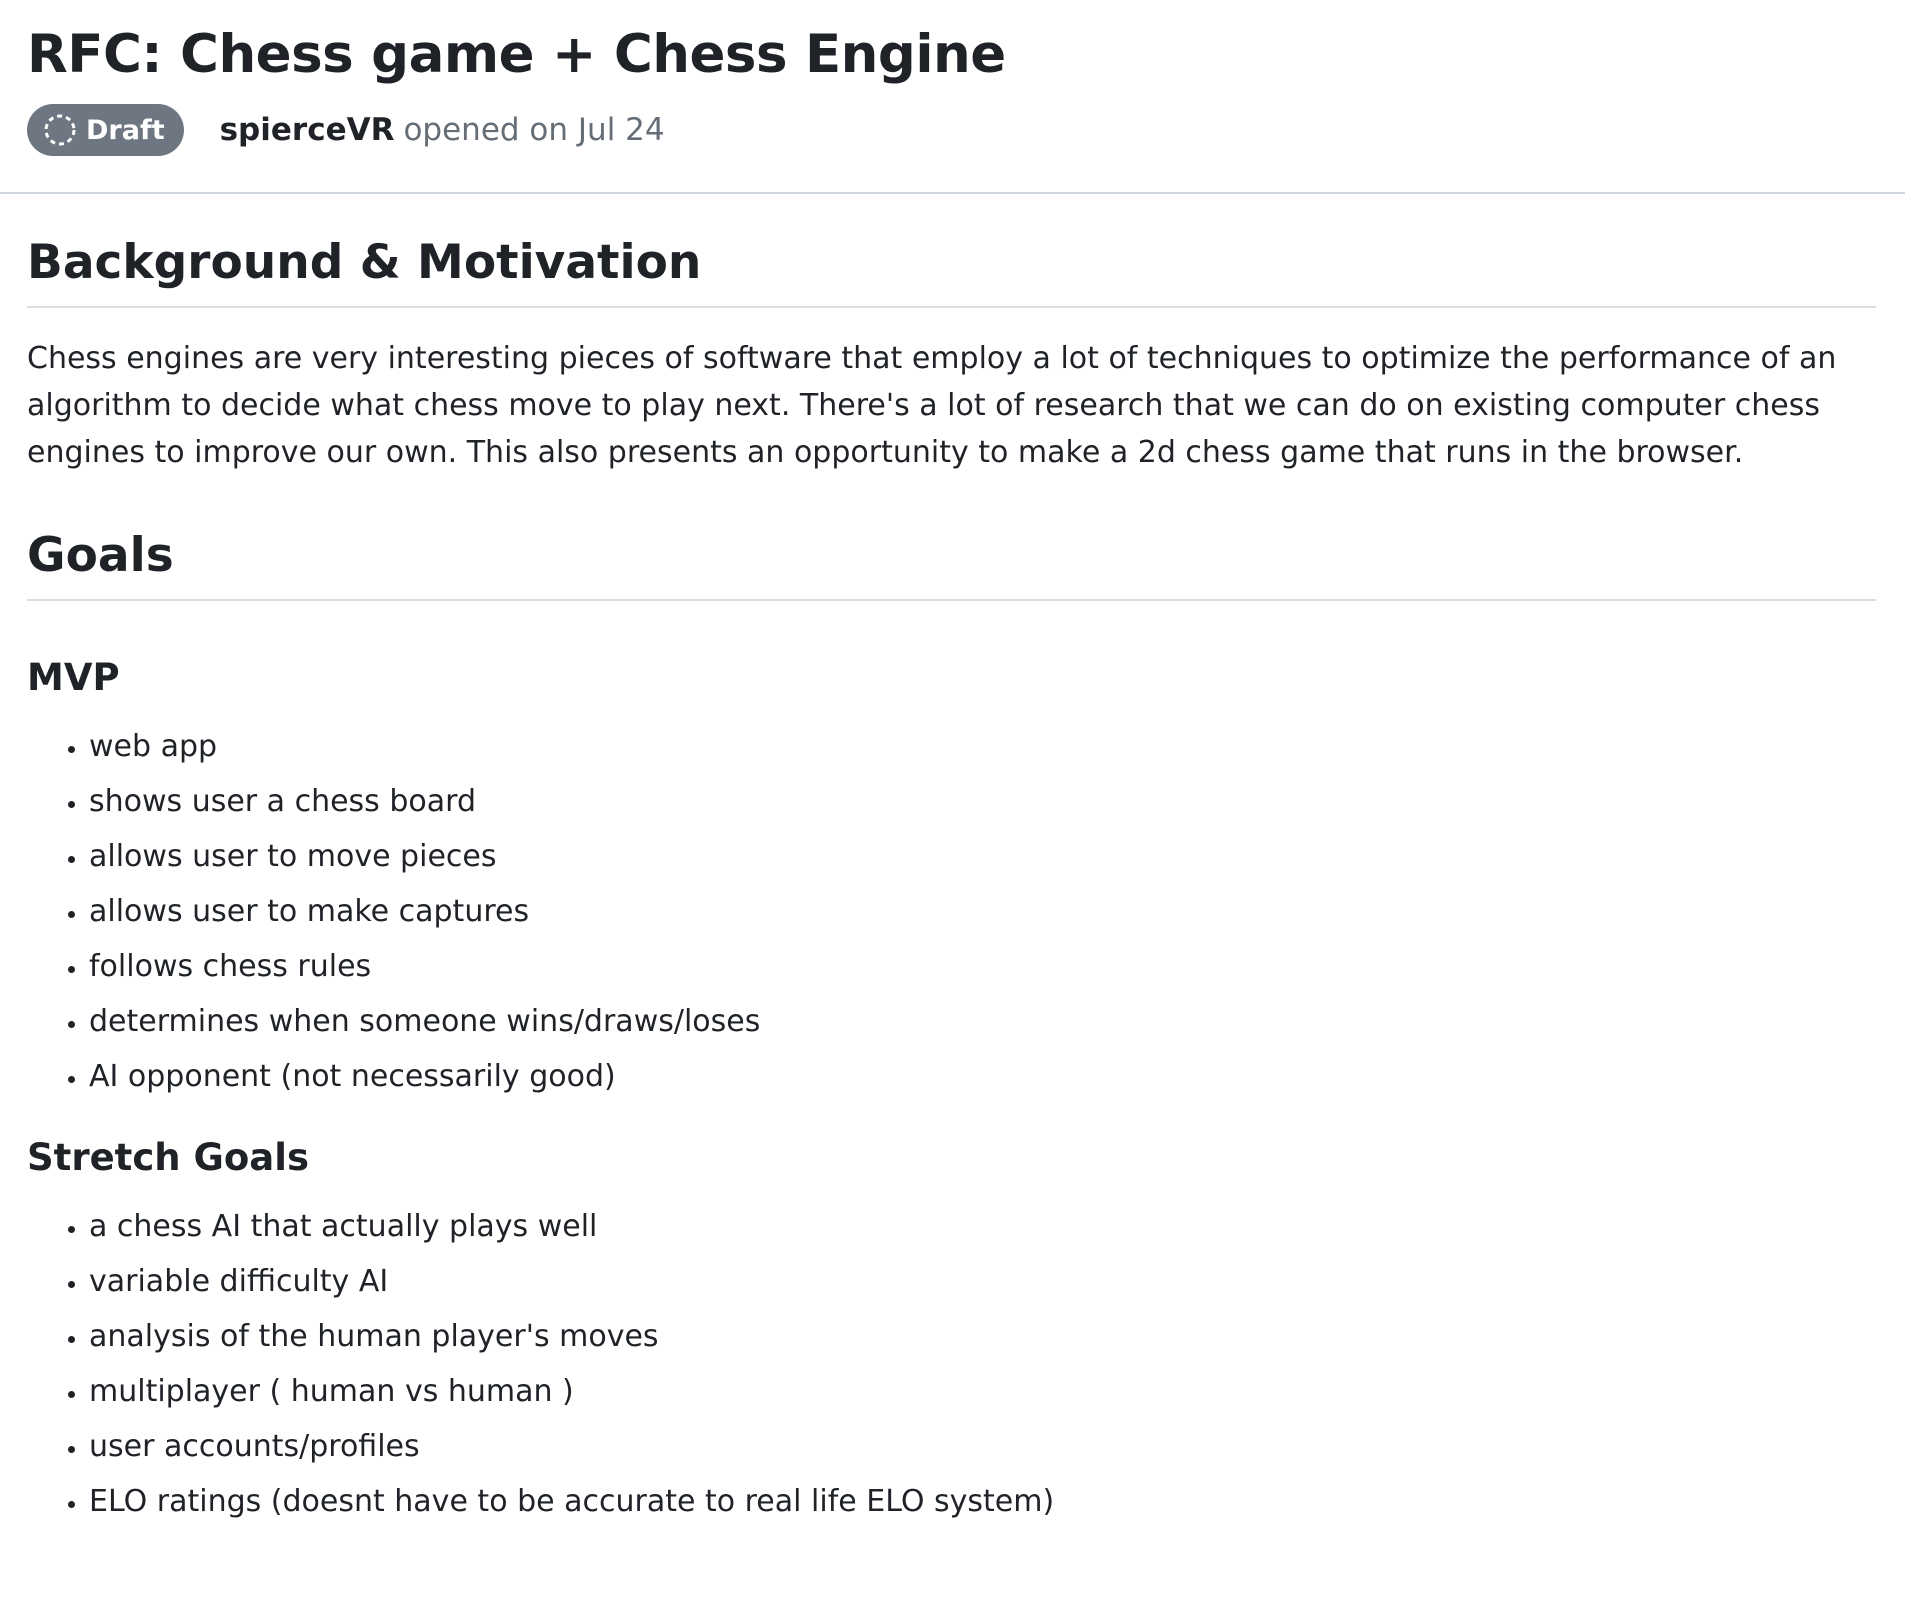  What do you see at coordinates (982, 966) in the screenshot?
I see `list-item: follows chess rules` at bounding box center [982, 966].